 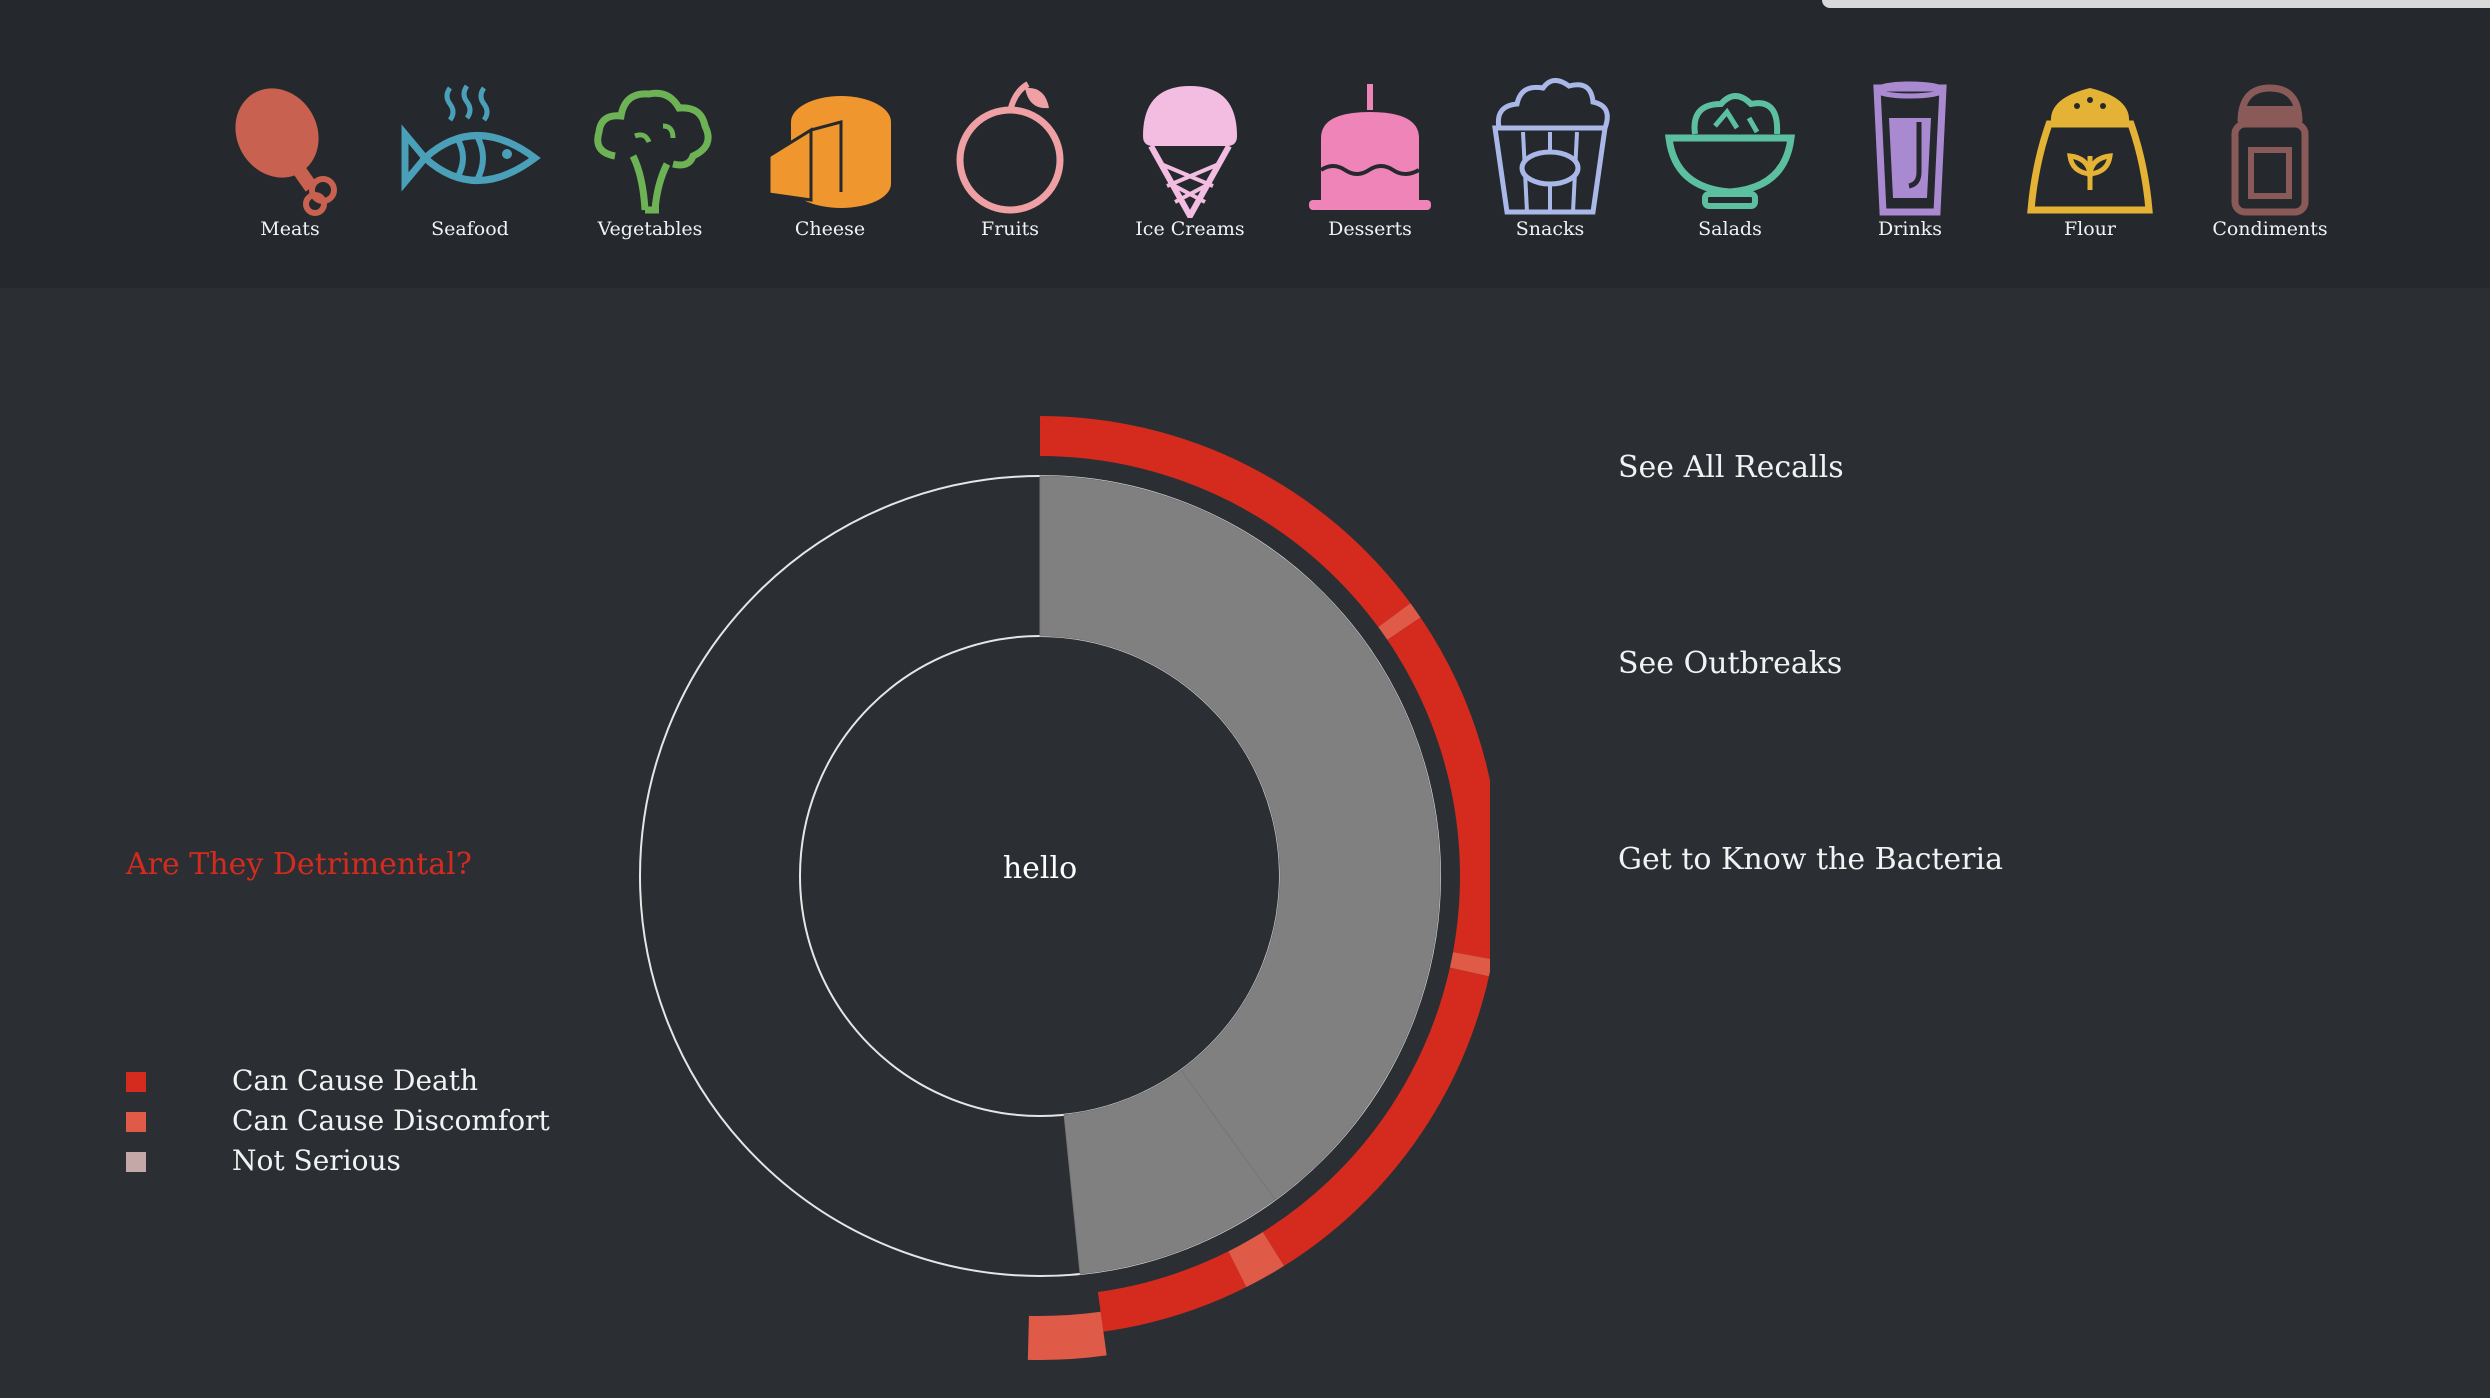 I want to click on bacteria-info-link: Get to Know the Bacteria, so click(x=1810, y=859).